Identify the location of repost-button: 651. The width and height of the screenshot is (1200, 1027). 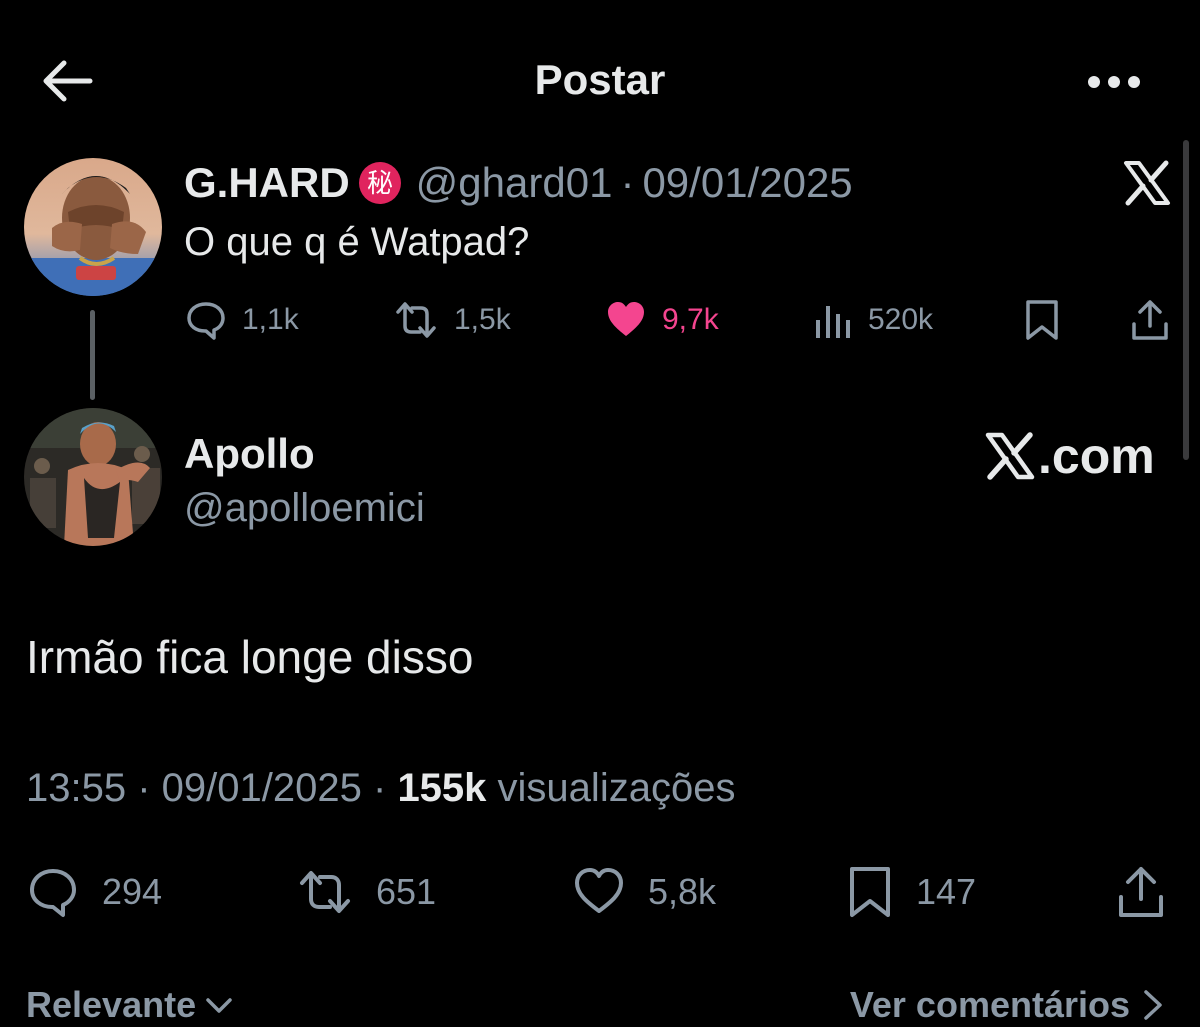
(366, 892).